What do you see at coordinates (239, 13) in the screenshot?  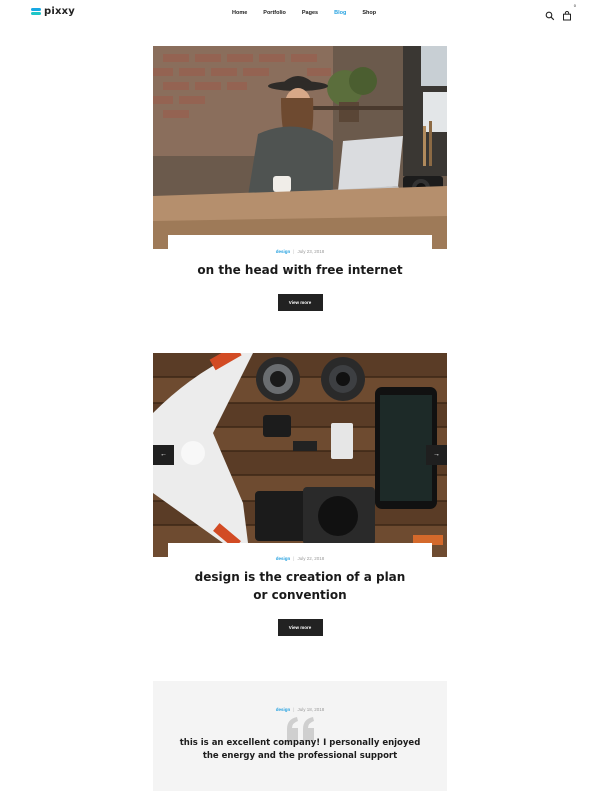 I see `nav-item-home: Home` at bounding box center [239, 13].